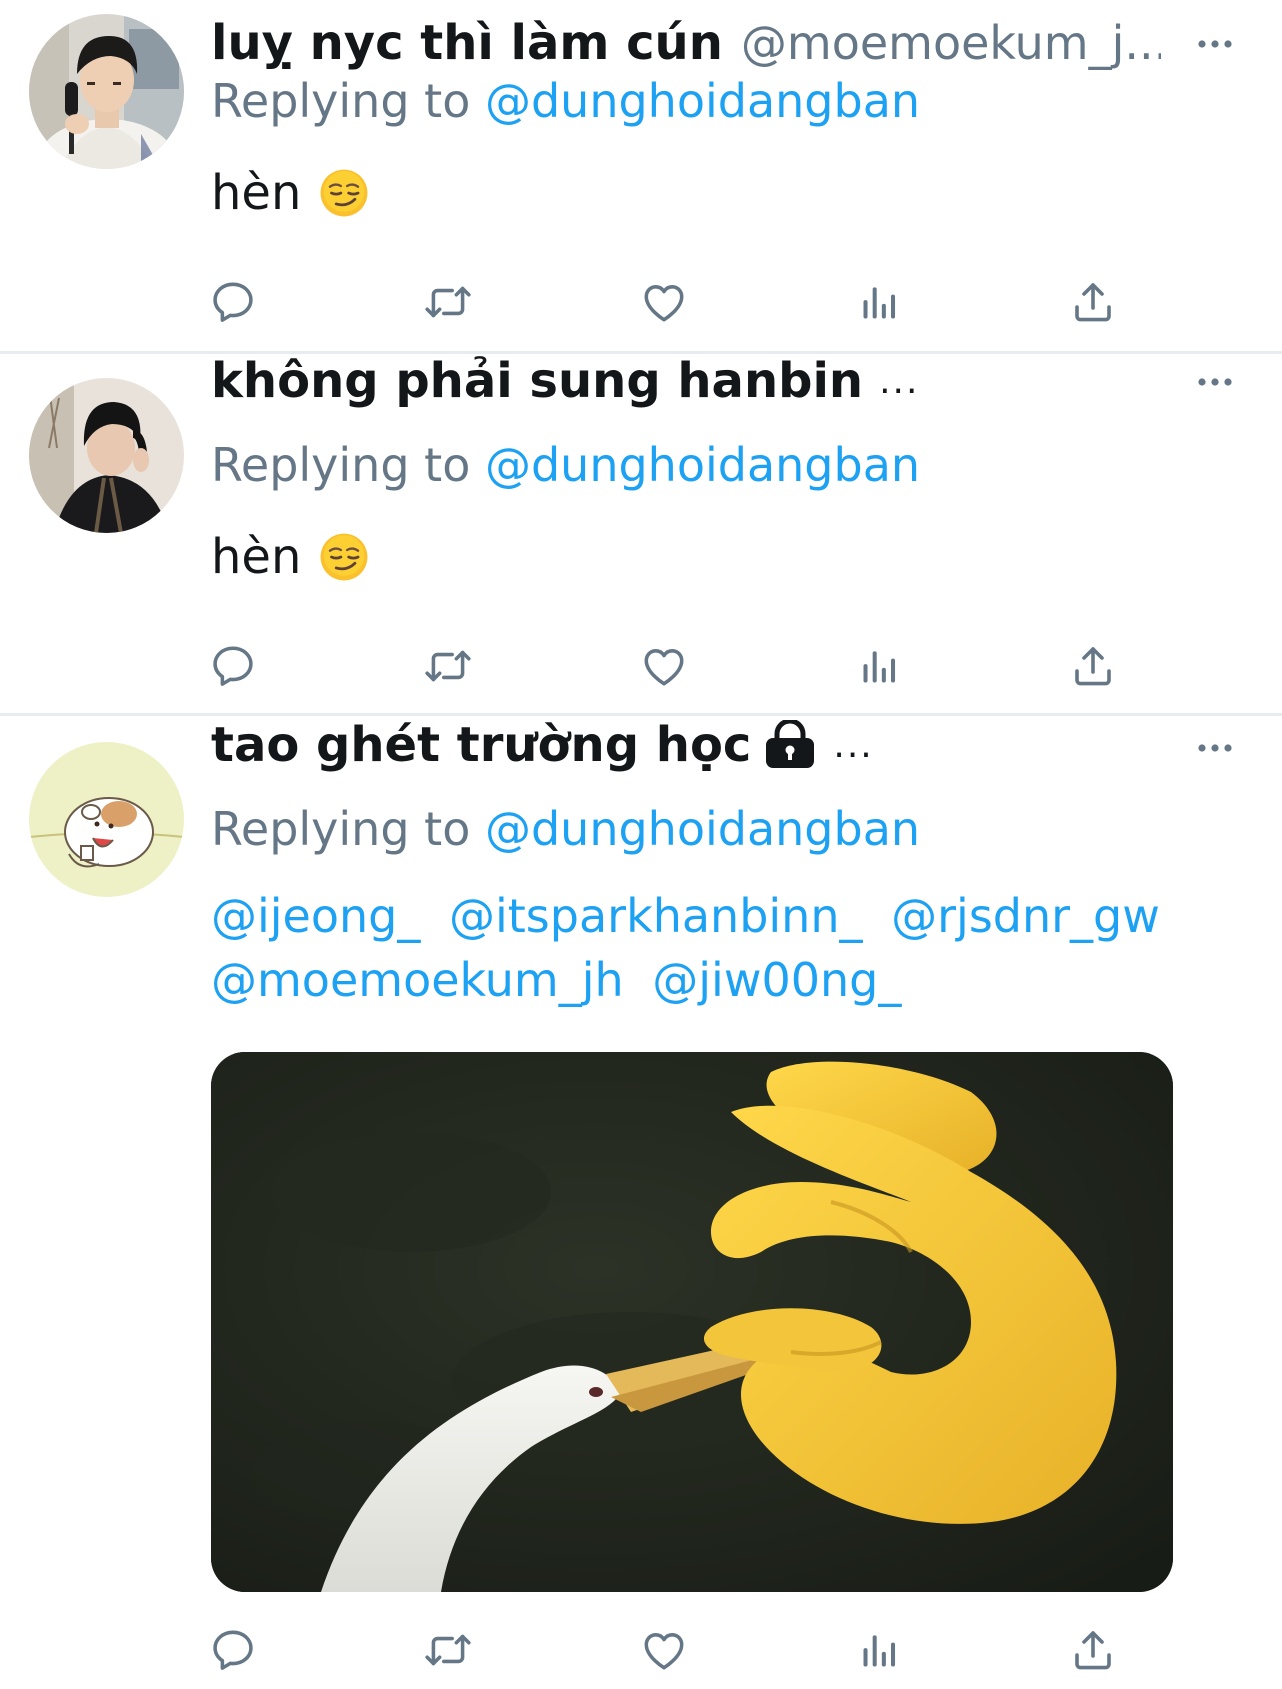  Describe the element at coordinates (417, 980) in the screenshot. I see `mention-link: @moemoekum_jh` at that location.